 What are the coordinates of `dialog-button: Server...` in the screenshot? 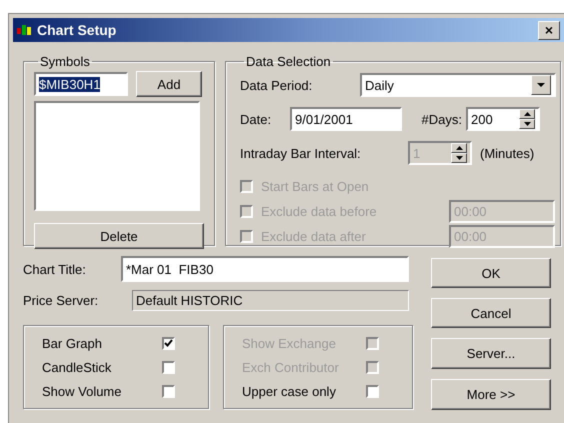 It's located at (491, 353).